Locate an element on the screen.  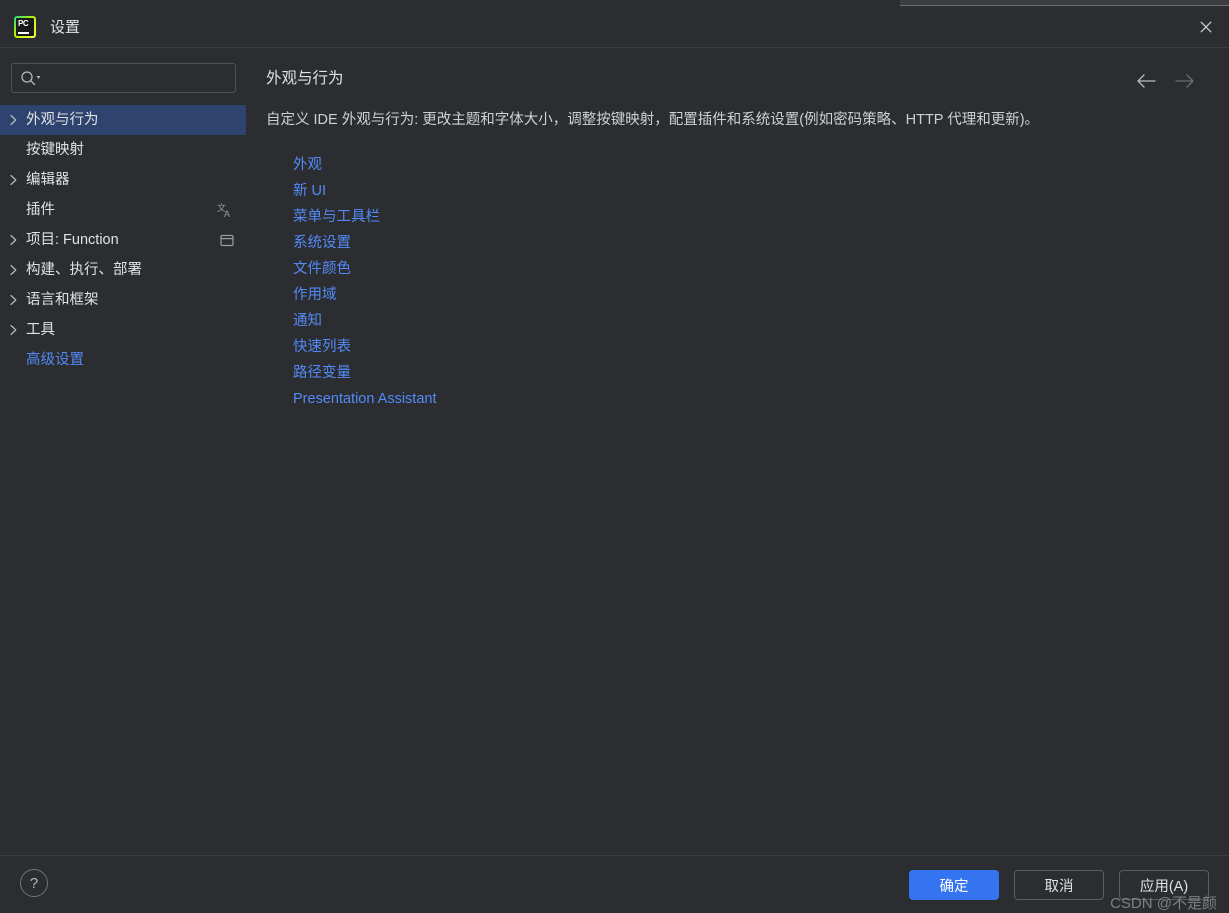
search-input is located at coordinates (123, 78).